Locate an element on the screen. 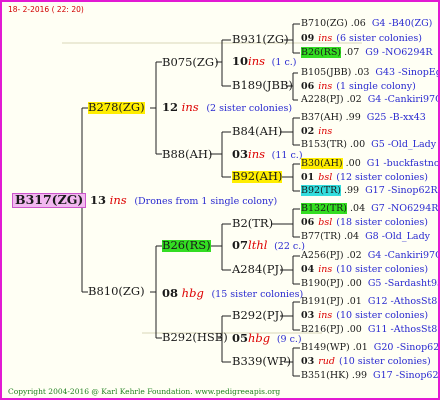 This screenshot has height=400, width=440. gen4-queen-row: A256(PJ) .02 G4 -Cankiri97Q is located at coordinates (369, 255).